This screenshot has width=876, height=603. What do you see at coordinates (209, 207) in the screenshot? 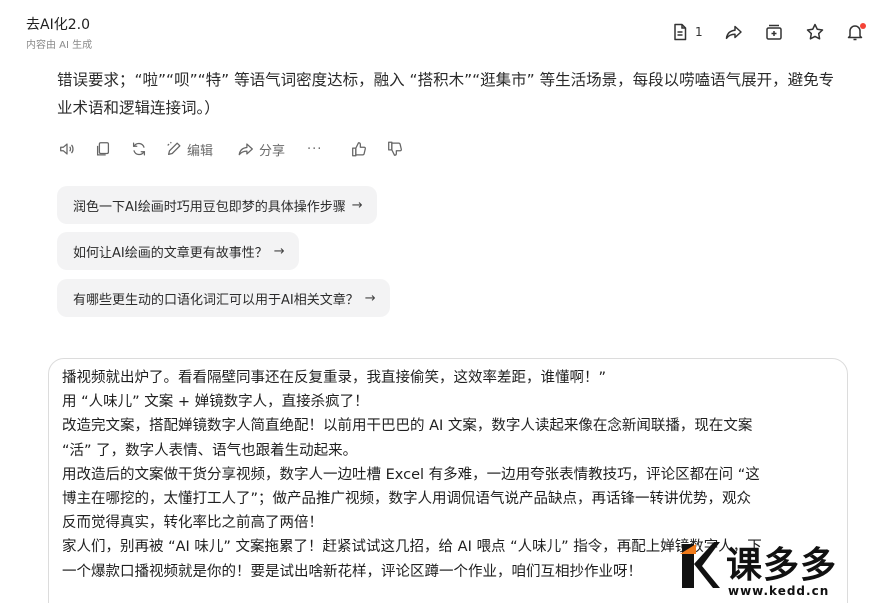
I see `suggestion-text: 润色一下AI绘画时巧用豆包即梦的具体操作步骤` at bounding box center [209, 207].